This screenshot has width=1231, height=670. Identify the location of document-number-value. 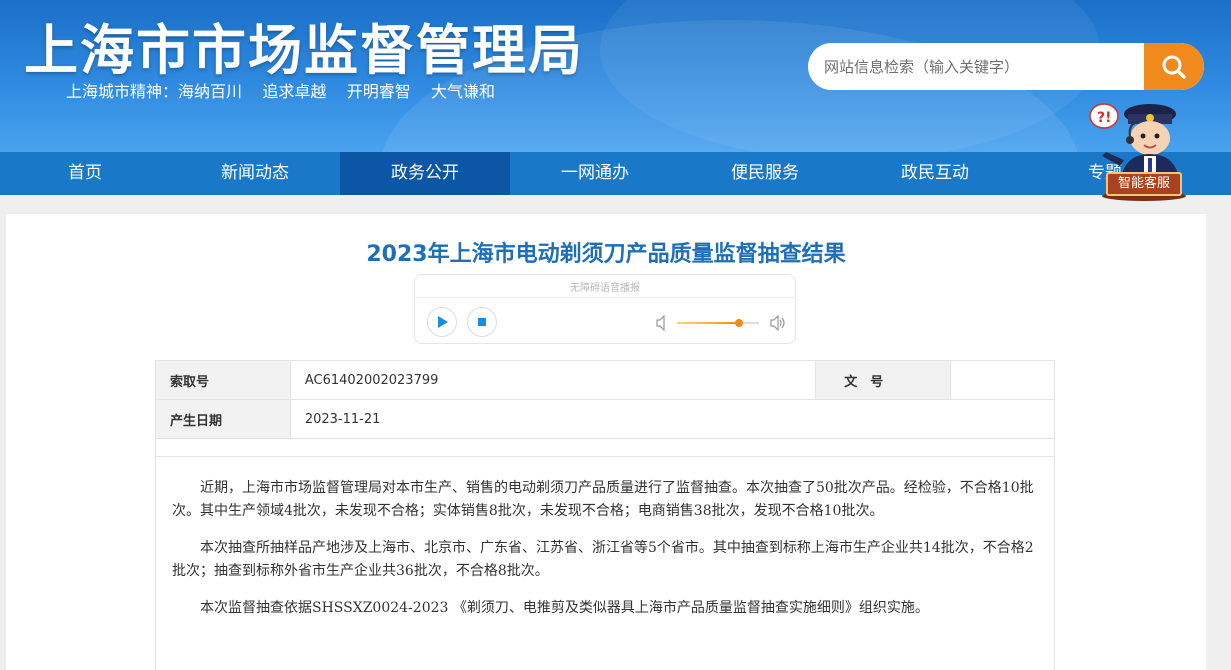
(1002, 380).